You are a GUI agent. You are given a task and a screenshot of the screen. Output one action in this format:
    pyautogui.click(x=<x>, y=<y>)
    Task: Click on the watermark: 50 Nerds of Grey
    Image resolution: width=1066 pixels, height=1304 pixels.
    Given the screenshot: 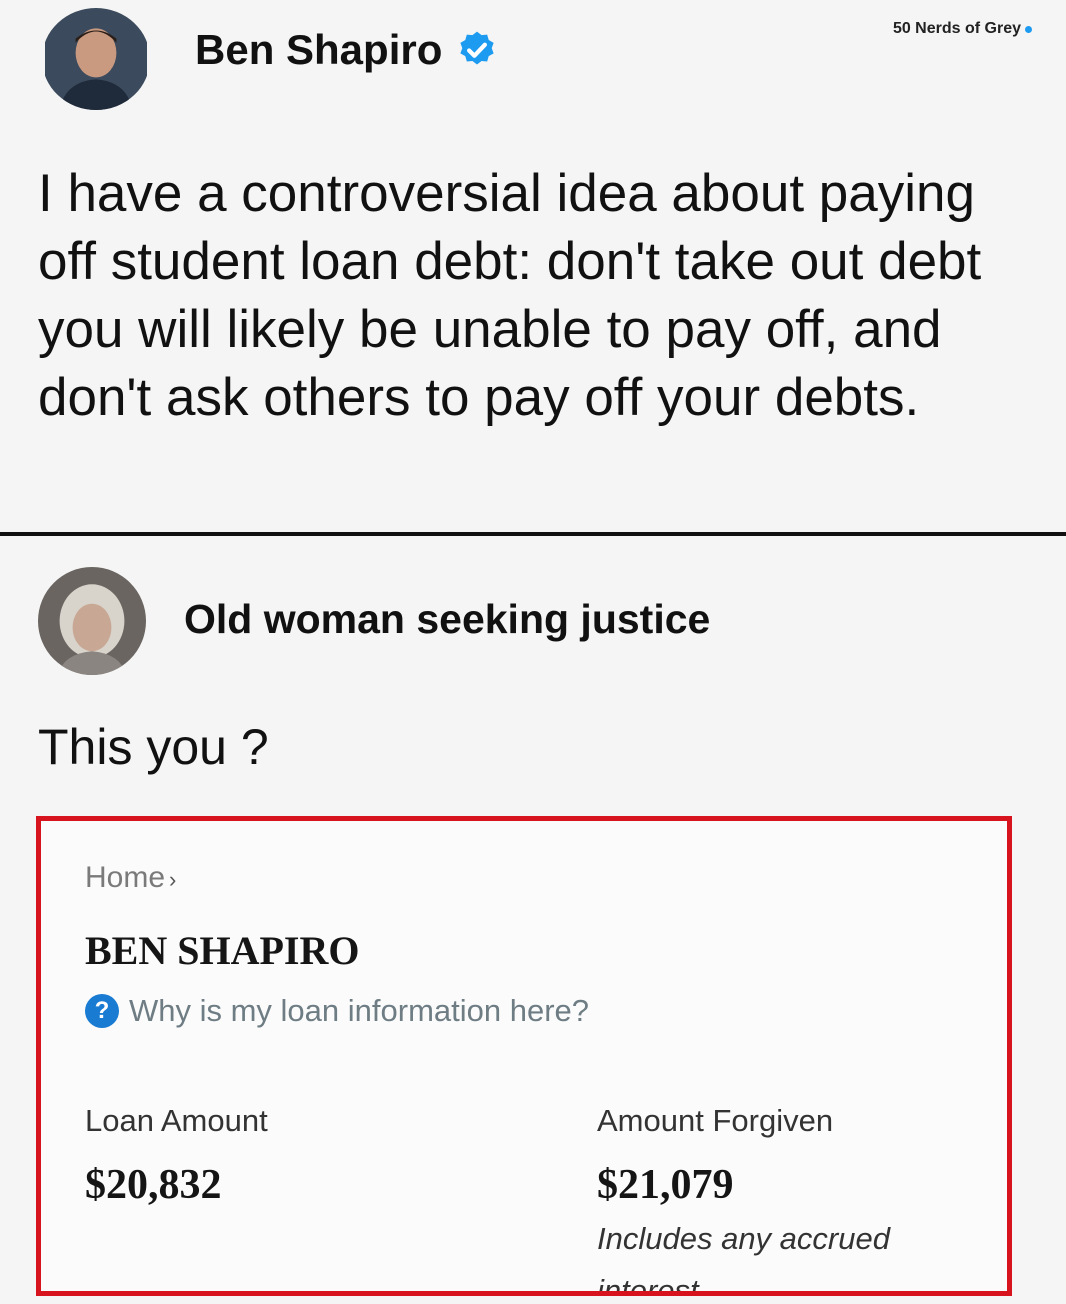 What is the action you would take?
    pyautogui.click(x=962, y=29)
    